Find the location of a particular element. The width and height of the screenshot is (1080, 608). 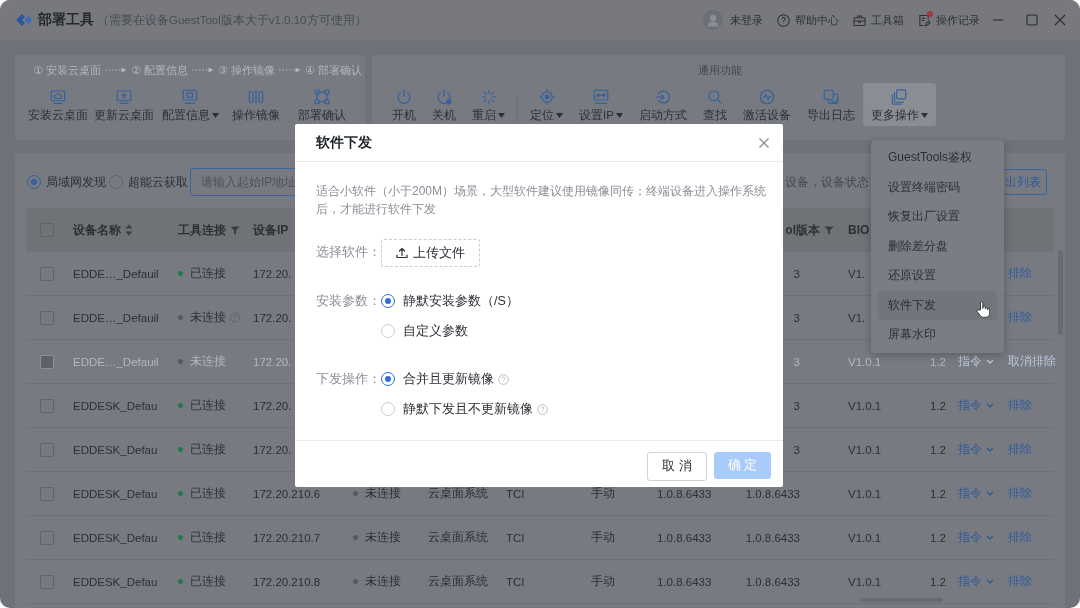

table-cell: 172.20.210.8 is located at coordinates (287, 581).